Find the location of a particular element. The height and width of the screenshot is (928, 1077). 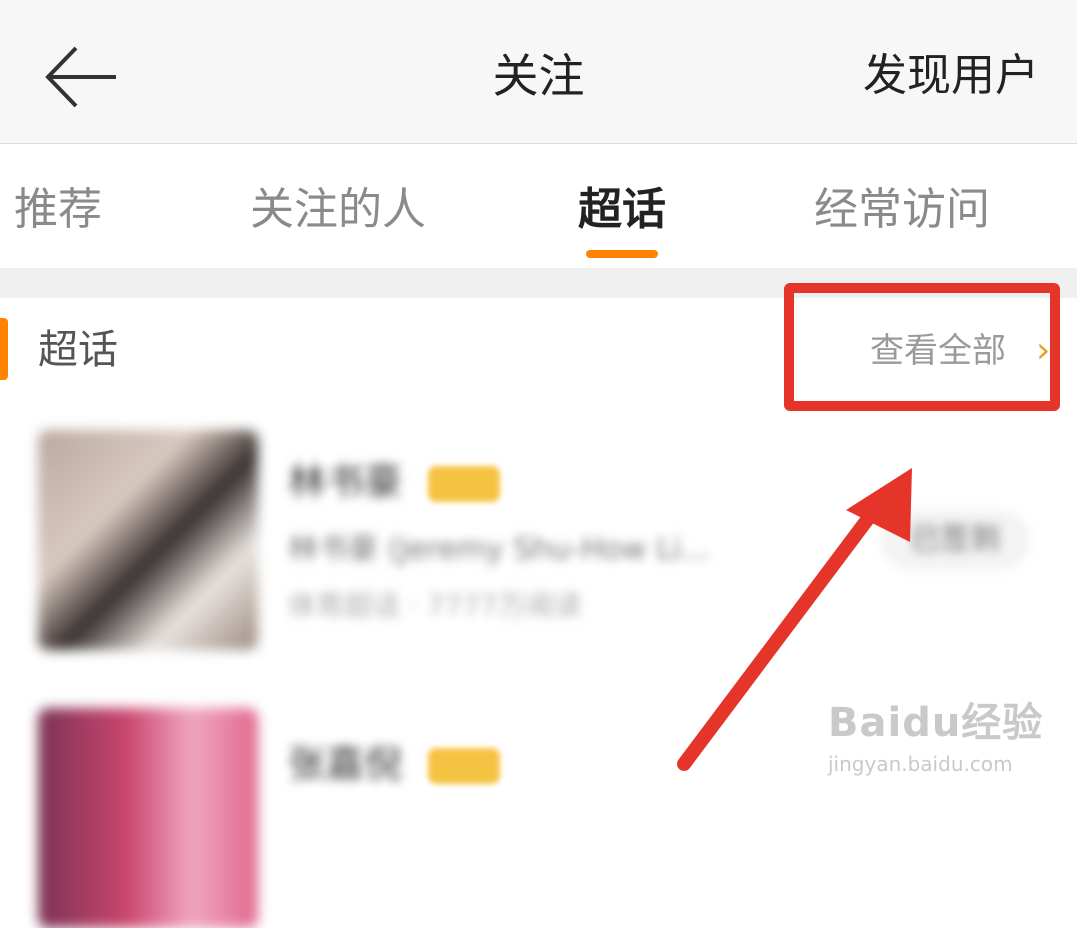

tab-super-topic: 超话 is located at coordinates (622, 210).